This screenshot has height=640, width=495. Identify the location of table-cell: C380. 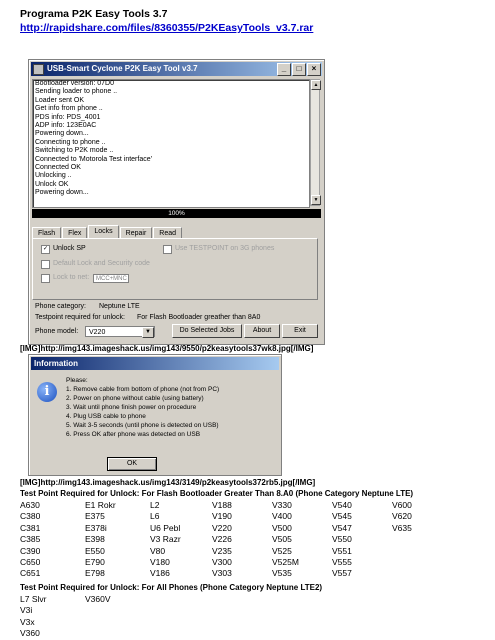
(30, 516).